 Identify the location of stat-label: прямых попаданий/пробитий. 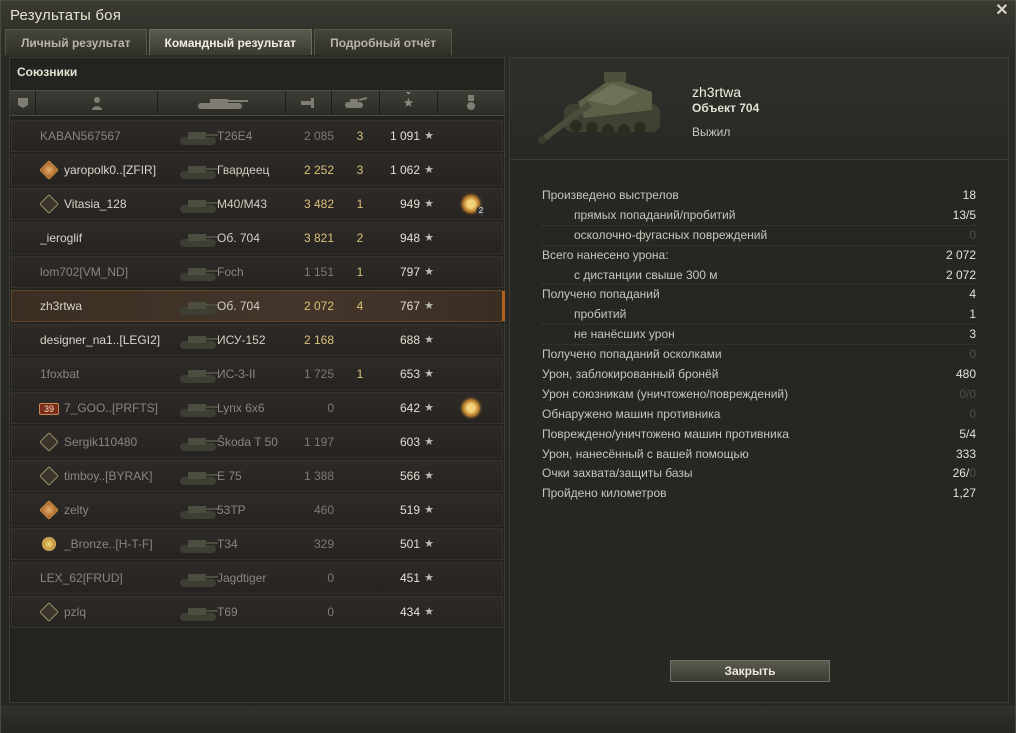
(655, 214).